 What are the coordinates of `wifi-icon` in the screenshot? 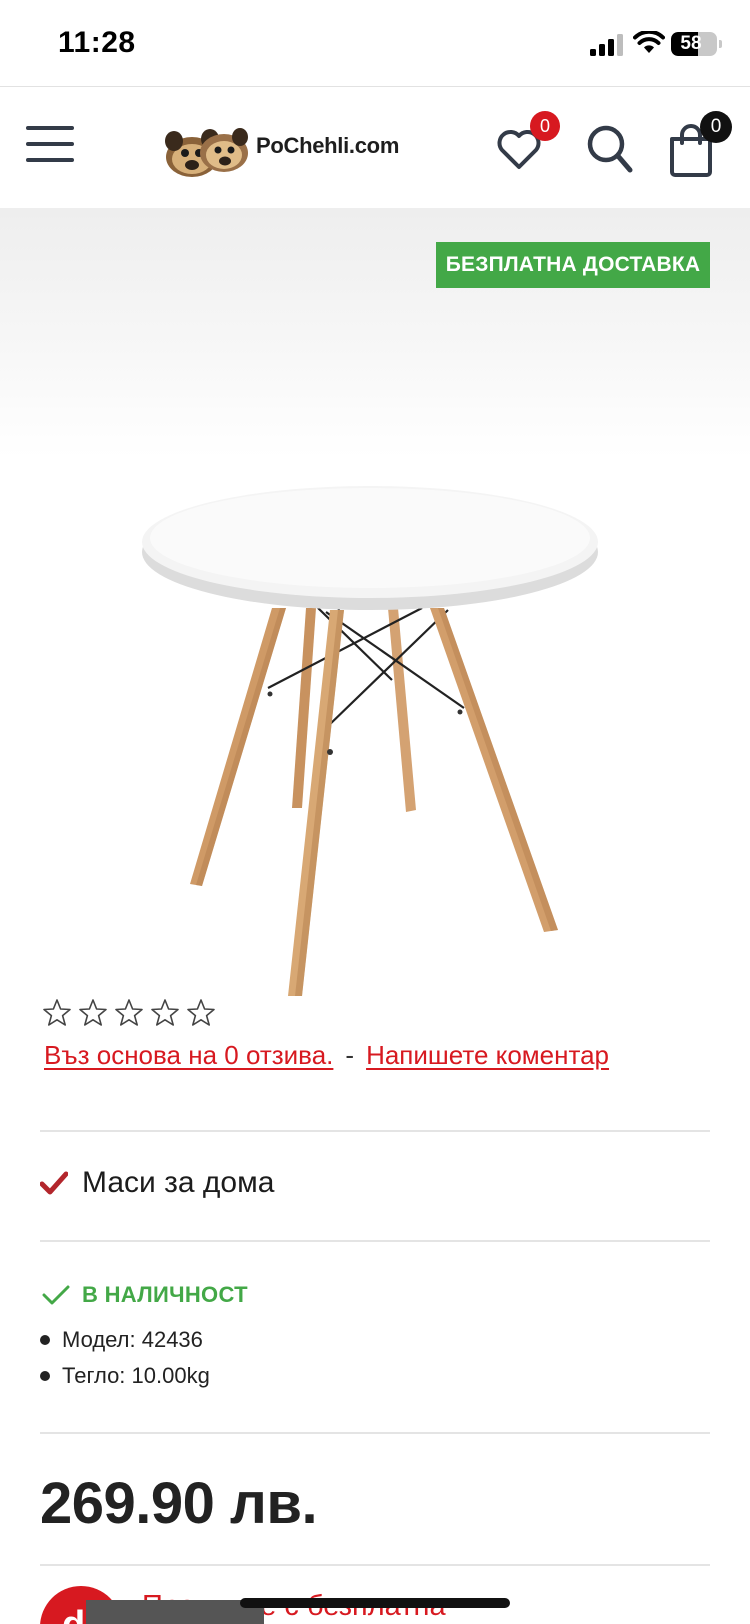 It's located at (649, 42).